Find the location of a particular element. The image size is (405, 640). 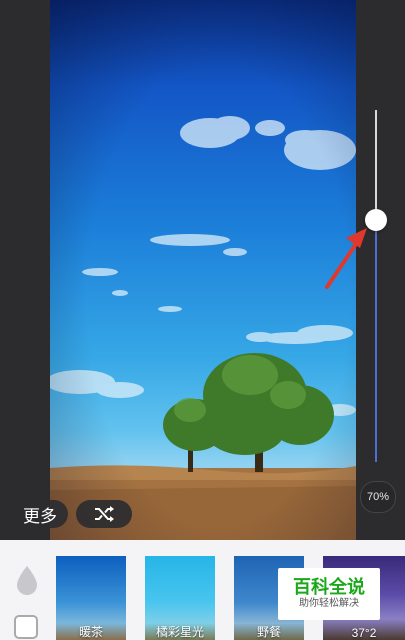

filter-thumb-1: 暖茶 is located at coordinates (91, 598).